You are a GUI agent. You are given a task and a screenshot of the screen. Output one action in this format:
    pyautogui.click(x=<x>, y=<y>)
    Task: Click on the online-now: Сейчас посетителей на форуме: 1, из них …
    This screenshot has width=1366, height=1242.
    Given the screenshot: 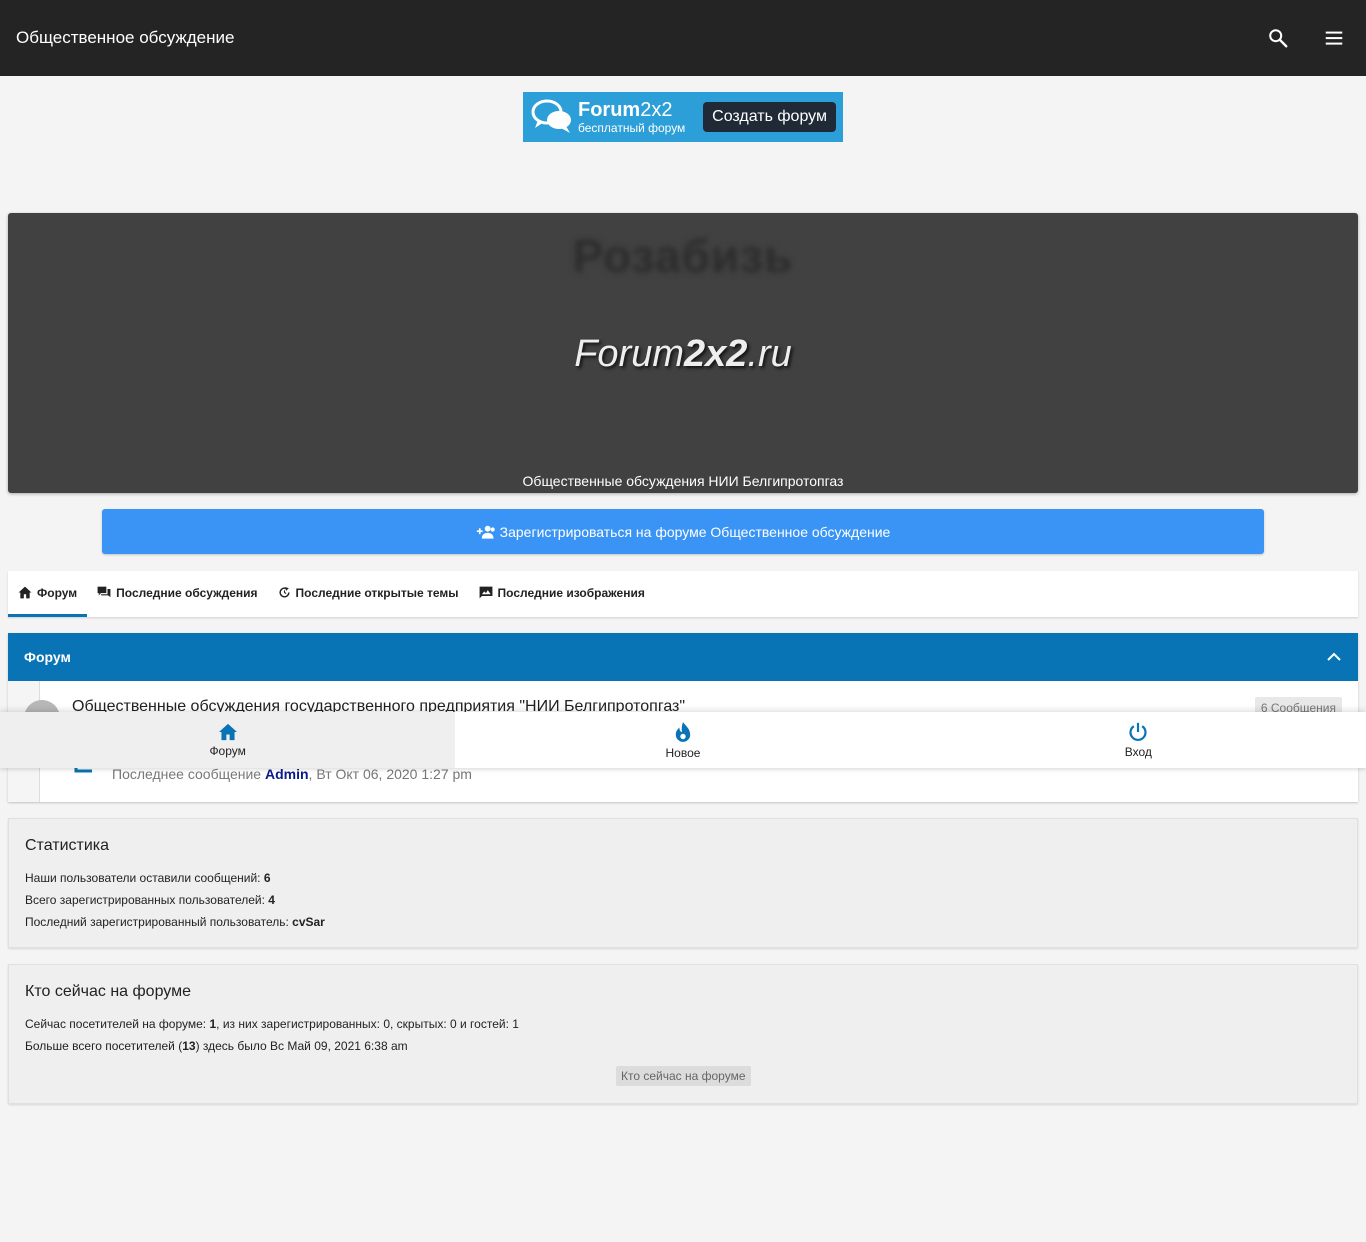 What is the action you would take?
    pyautogui.click(x=272, y=1024)
    